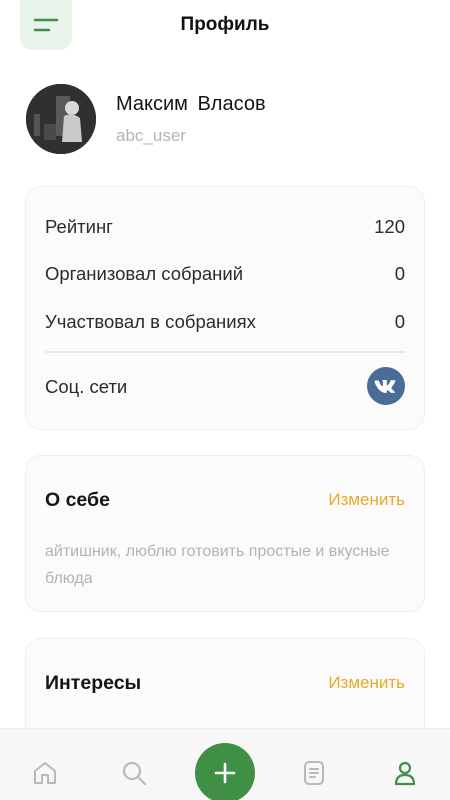 This screenshot has width=450, height=800. Describe the element at coordinates (144, 273) in the screenshot. I see `stat-label: Организовал собраний` at that location.